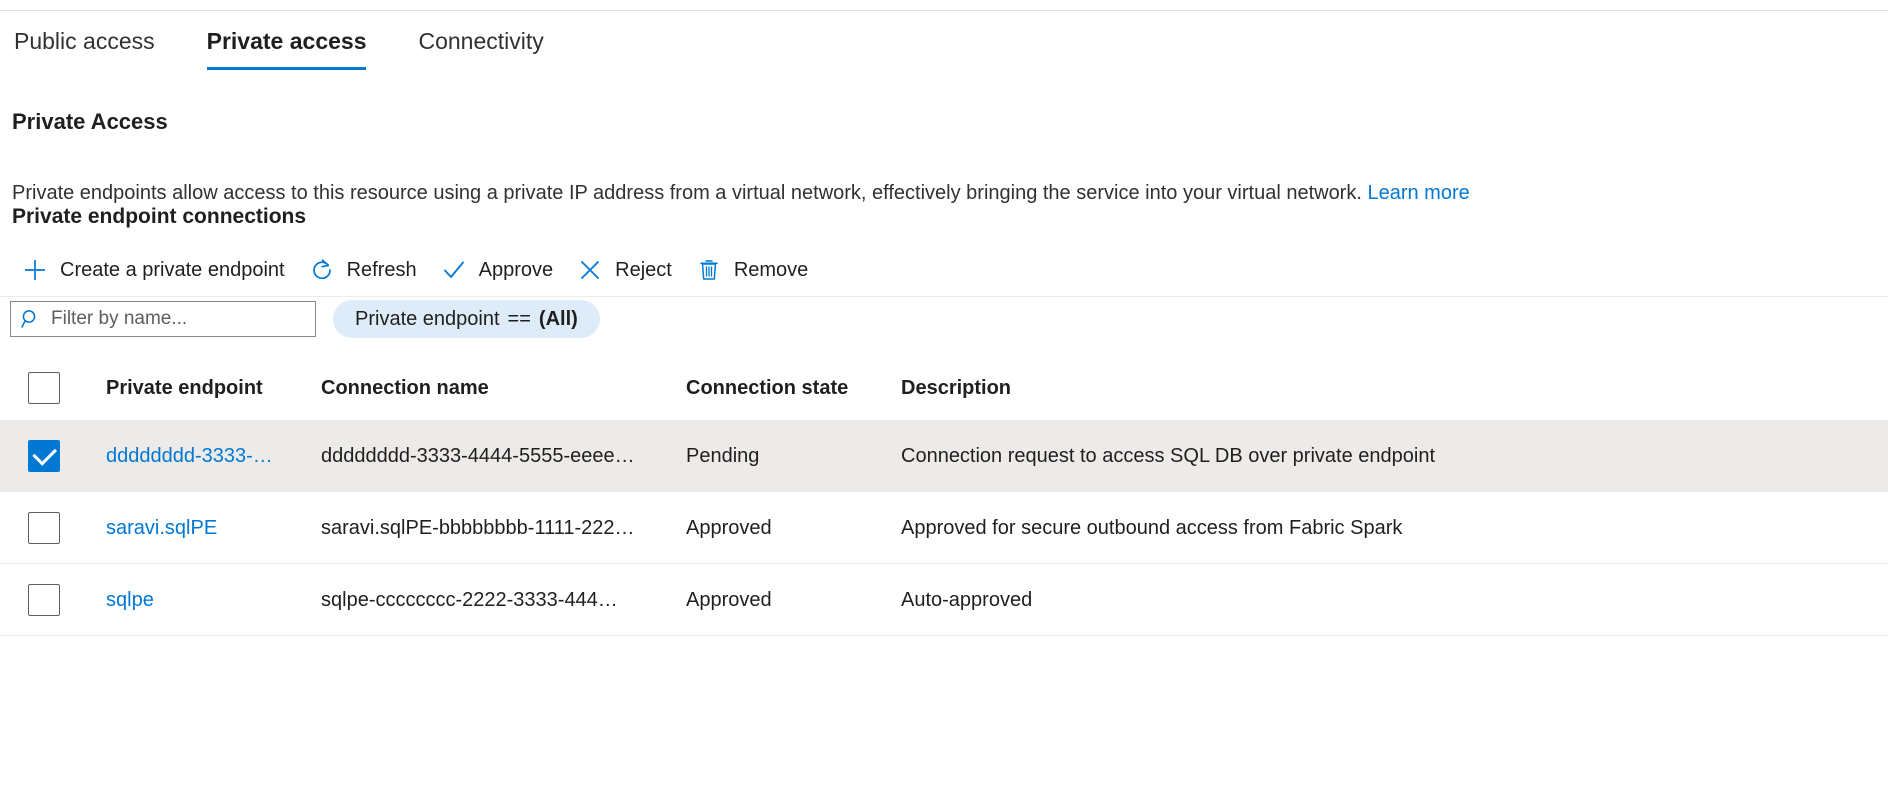 This screenshot has height=792, width=1888. I want to click on command-bar-divider, so click(944, 296).